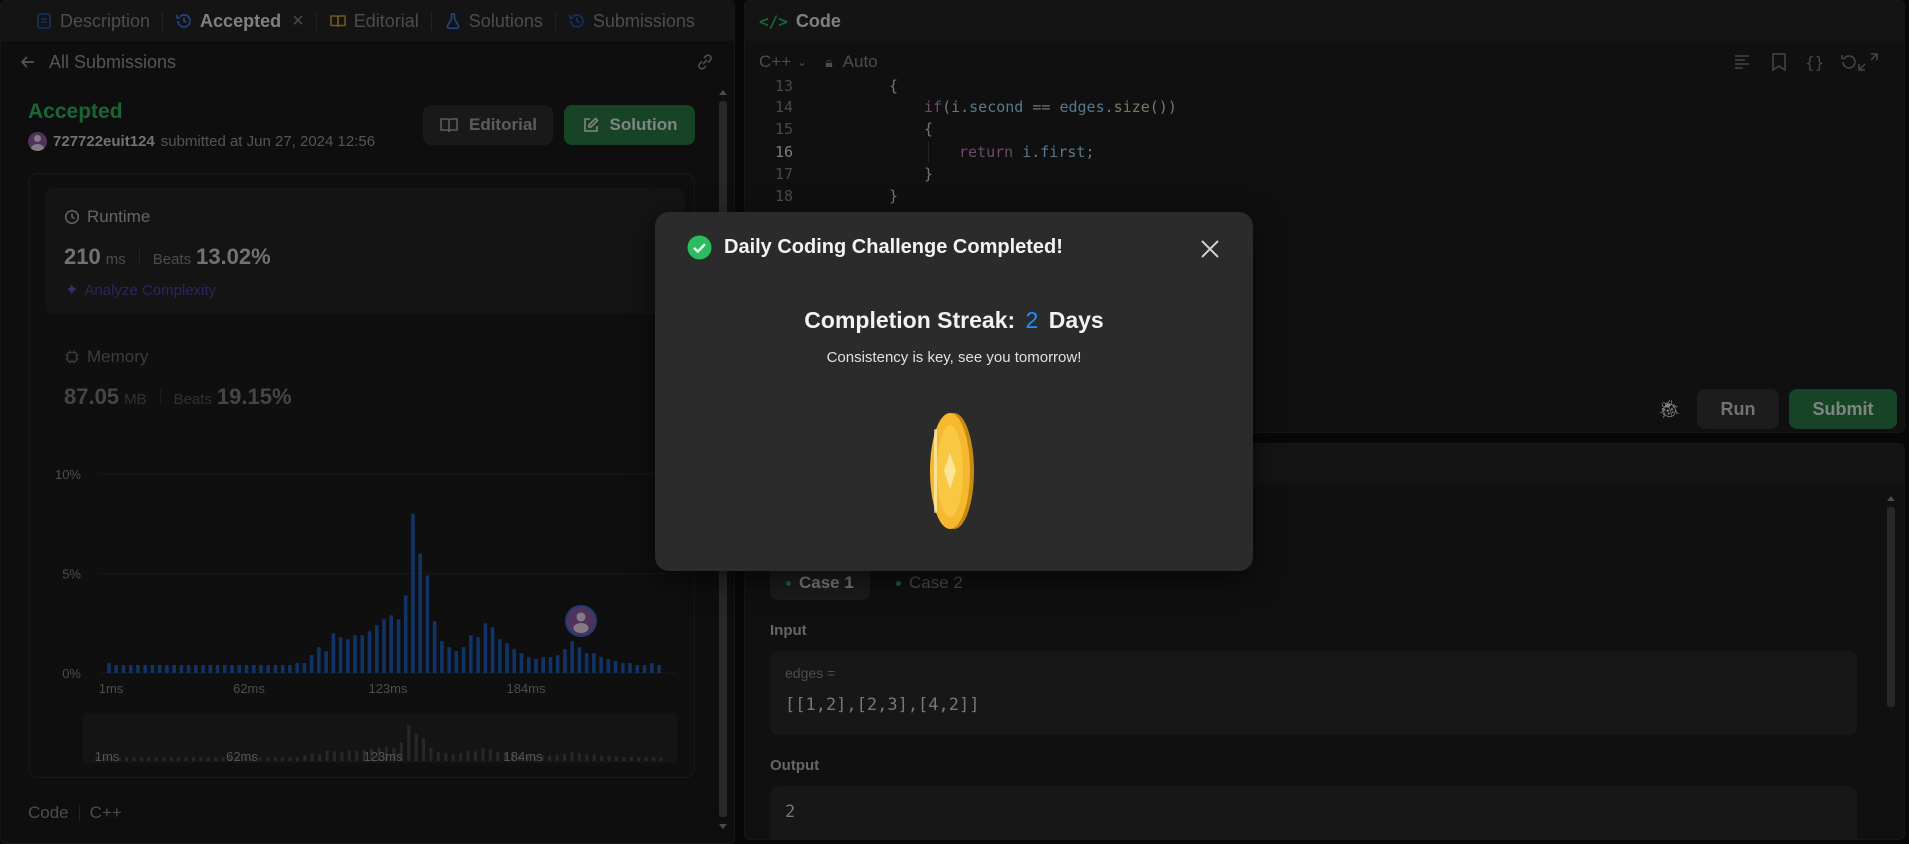 Image resolution: width=1909 pixels, height=844 pixels. What do you see at coordinates (910, 320) in the screenshot?
I see `streak-prefix: Completion Streak:` at bounding box center [910, 320].